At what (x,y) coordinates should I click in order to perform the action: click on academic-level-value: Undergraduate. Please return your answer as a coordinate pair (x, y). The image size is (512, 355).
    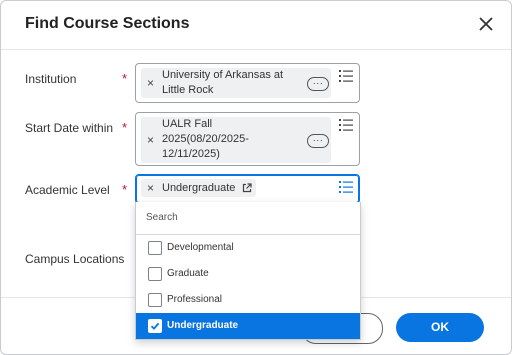
    Looking at the image, I should click on (199, 188).